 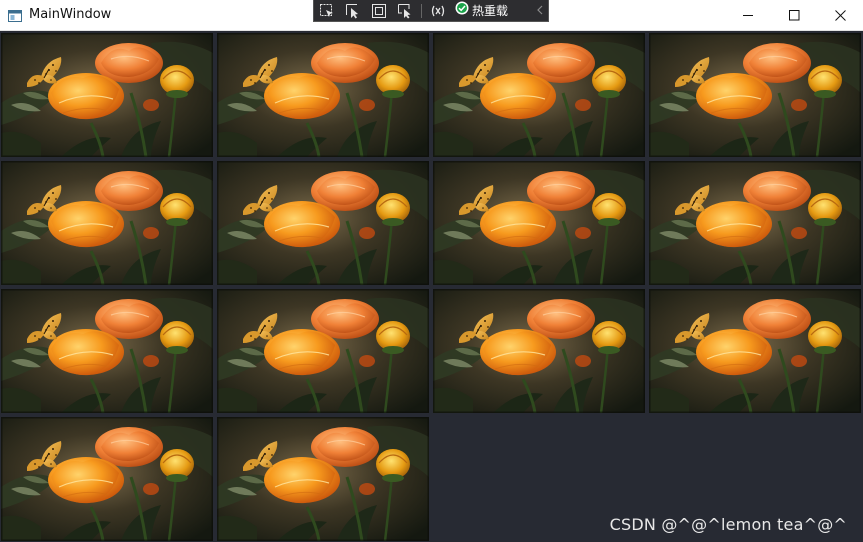 I want to click on select-element-button, so click(x=327, y=11).